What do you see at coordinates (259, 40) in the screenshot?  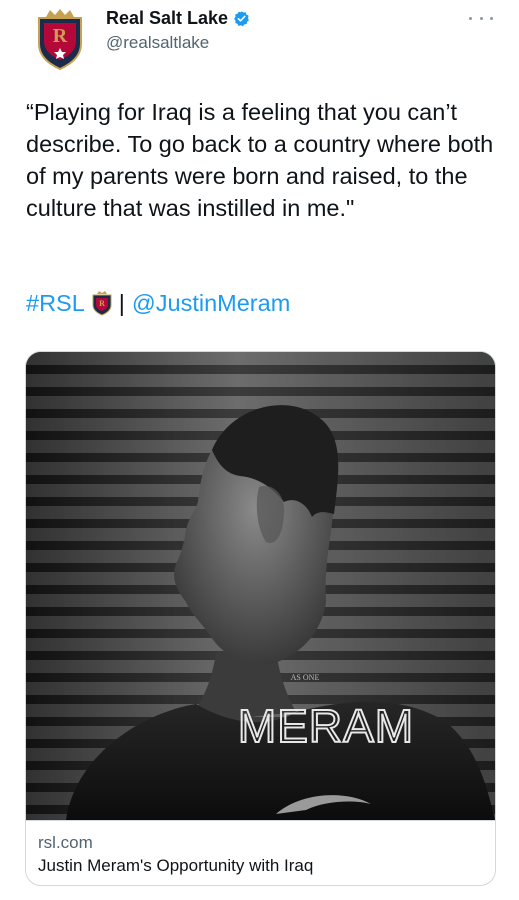 I see `tweet-header: R Real Salt Lake @realsaltlake` at bounding box center [259, 40].